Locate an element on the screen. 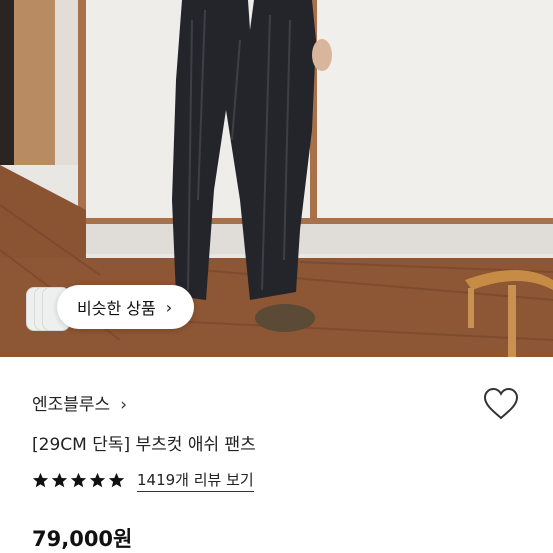 The height and width of the screenshot is (553, 553). reviews-link: 1419개 리뷰 보기 is located at coordinates (195, 480).